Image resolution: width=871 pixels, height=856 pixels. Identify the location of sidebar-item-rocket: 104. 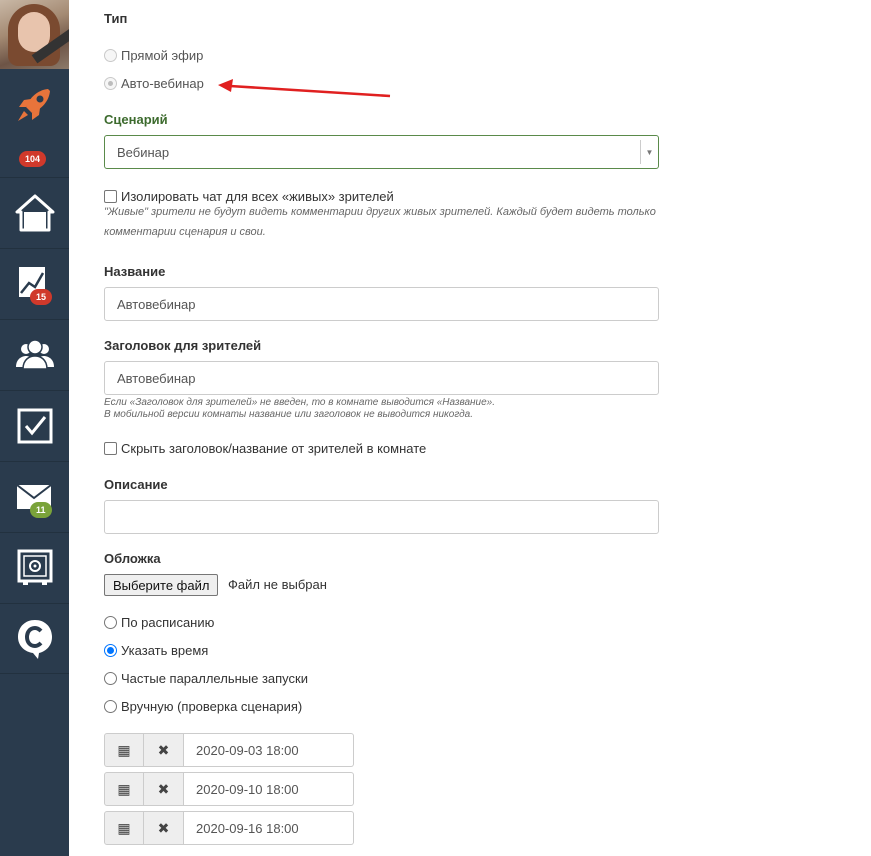
(34, 123).